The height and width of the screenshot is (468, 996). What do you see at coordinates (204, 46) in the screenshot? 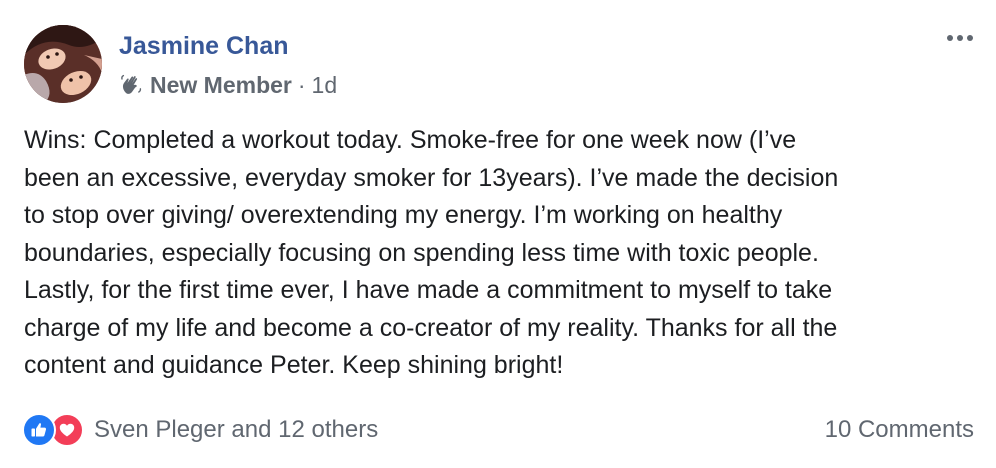
I see `author-name: Jasmine Chan` at bounding box center [204, 46].